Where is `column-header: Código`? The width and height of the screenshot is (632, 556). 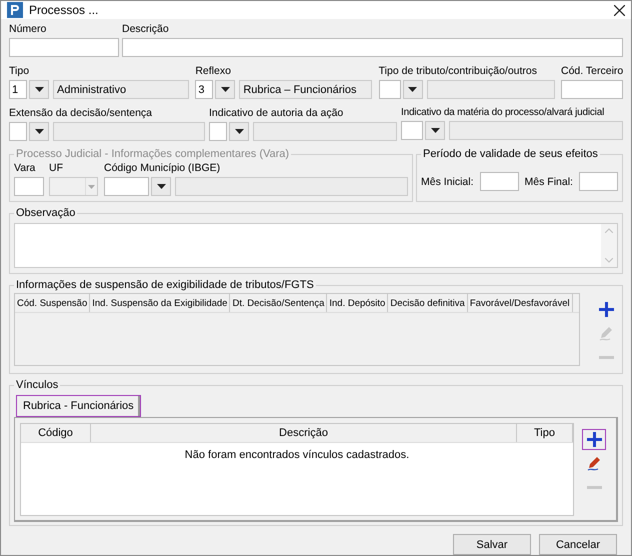 column-header: Código is located at coordinates (56, 433).